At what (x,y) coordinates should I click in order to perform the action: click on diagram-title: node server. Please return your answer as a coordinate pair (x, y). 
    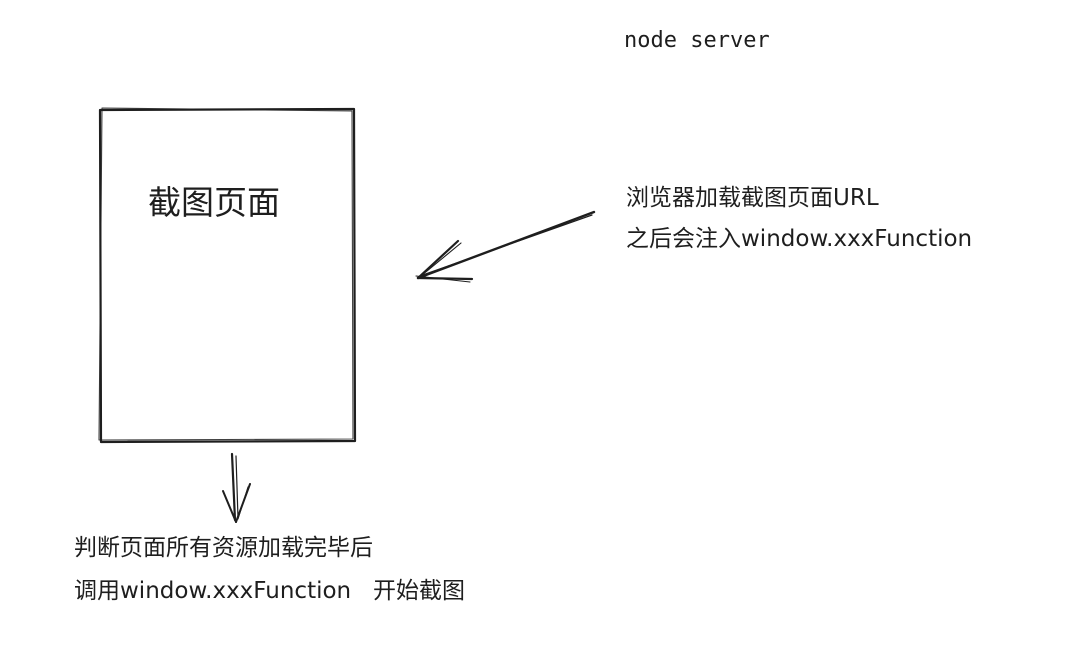
    Looking at the image, I should click on (697, 40).